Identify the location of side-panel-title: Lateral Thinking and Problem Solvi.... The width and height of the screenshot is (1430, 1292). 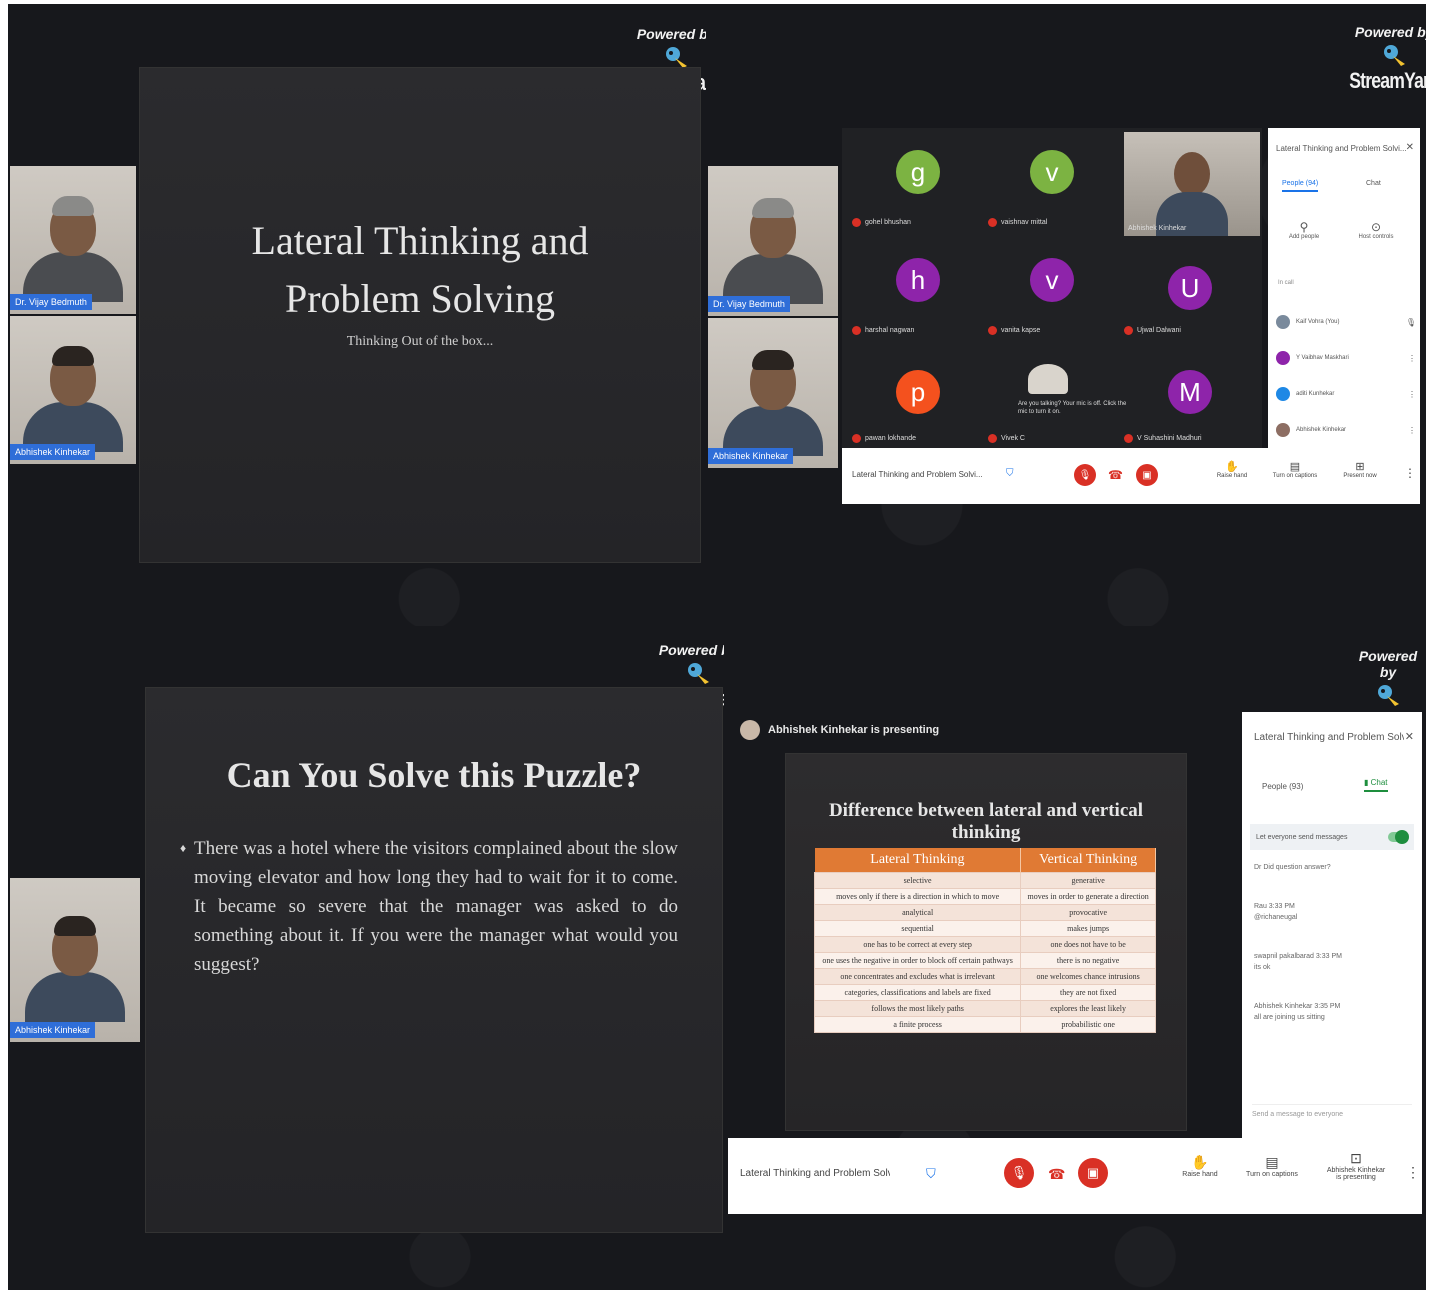
(1341, 148).